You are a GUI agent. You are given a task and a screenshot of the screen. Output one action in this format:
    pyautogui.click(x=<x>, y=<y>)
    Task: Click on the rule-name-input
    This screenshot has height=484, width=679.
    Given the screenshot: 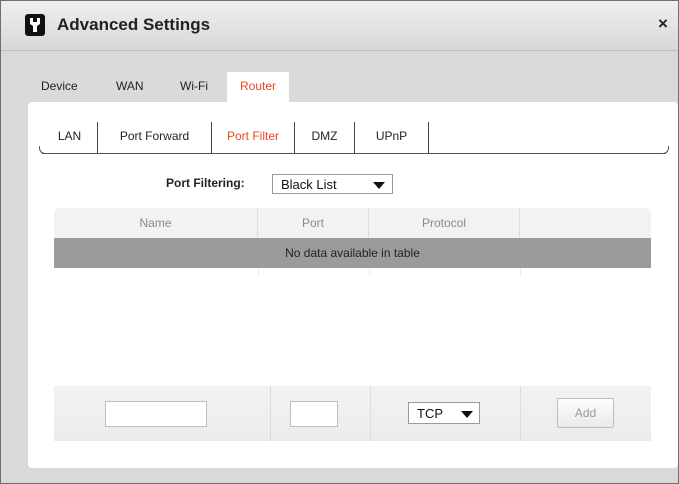 What is the action you would take?
    pyautogui.click(x=156, y=414)
    